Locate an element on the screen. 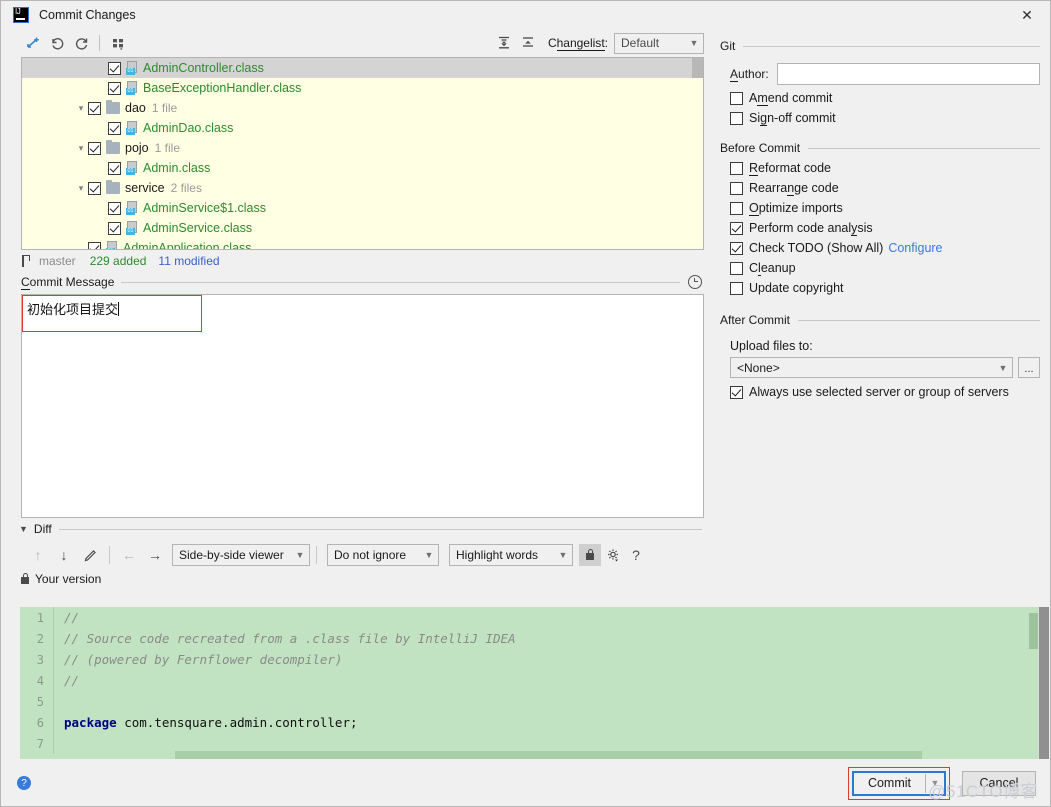  rearrange-code-checkbox: Rearrange code is located at coordinates (885, 188).